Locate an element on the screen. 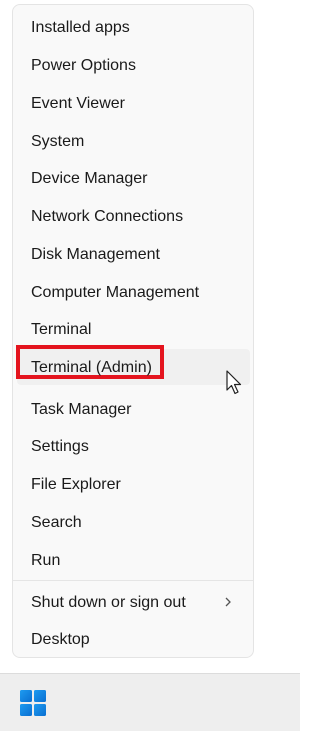 This screenshot has width=320, height=731. menu-item-power-options: Power Options is located at coordinates (83, 66).